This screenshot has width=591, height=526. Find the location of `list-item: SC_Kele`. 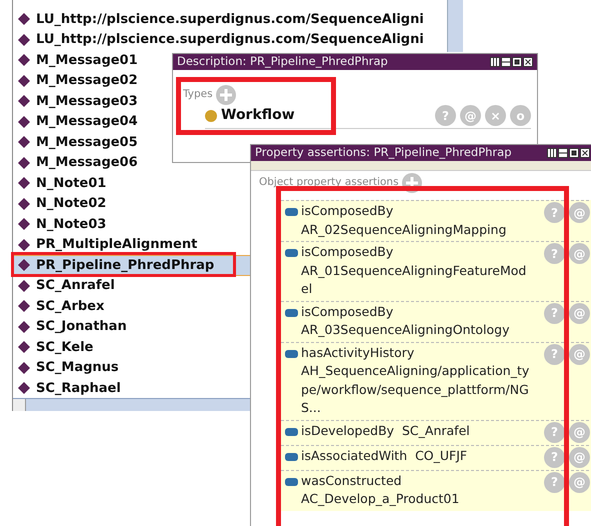

list-item: SC_Kele is located at coordinates (54, 347).